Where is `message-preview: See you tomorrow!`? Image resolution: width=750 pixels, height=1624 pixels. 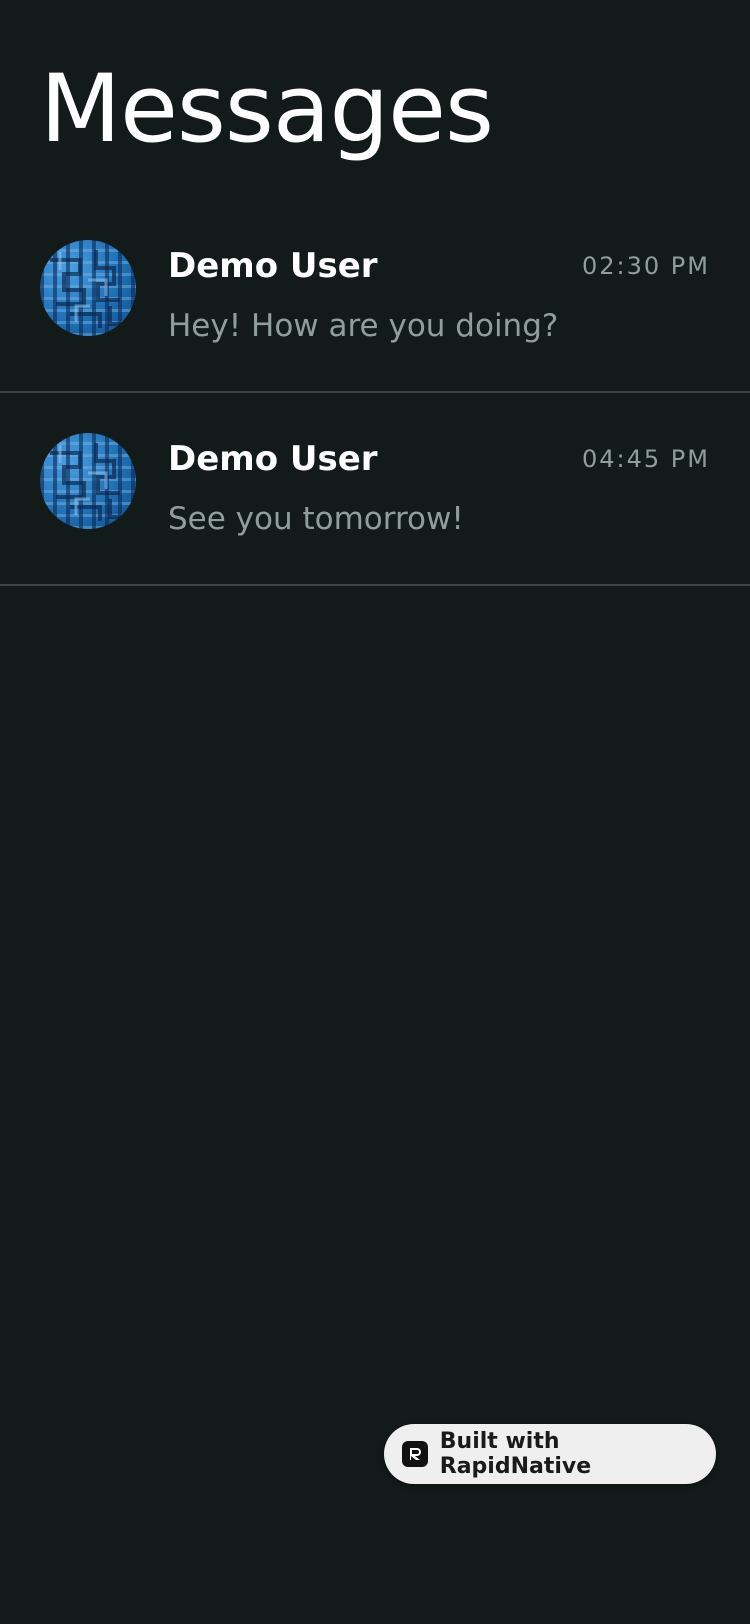 message-preview: See you tomorrow! is located at coordinates (316, 519).